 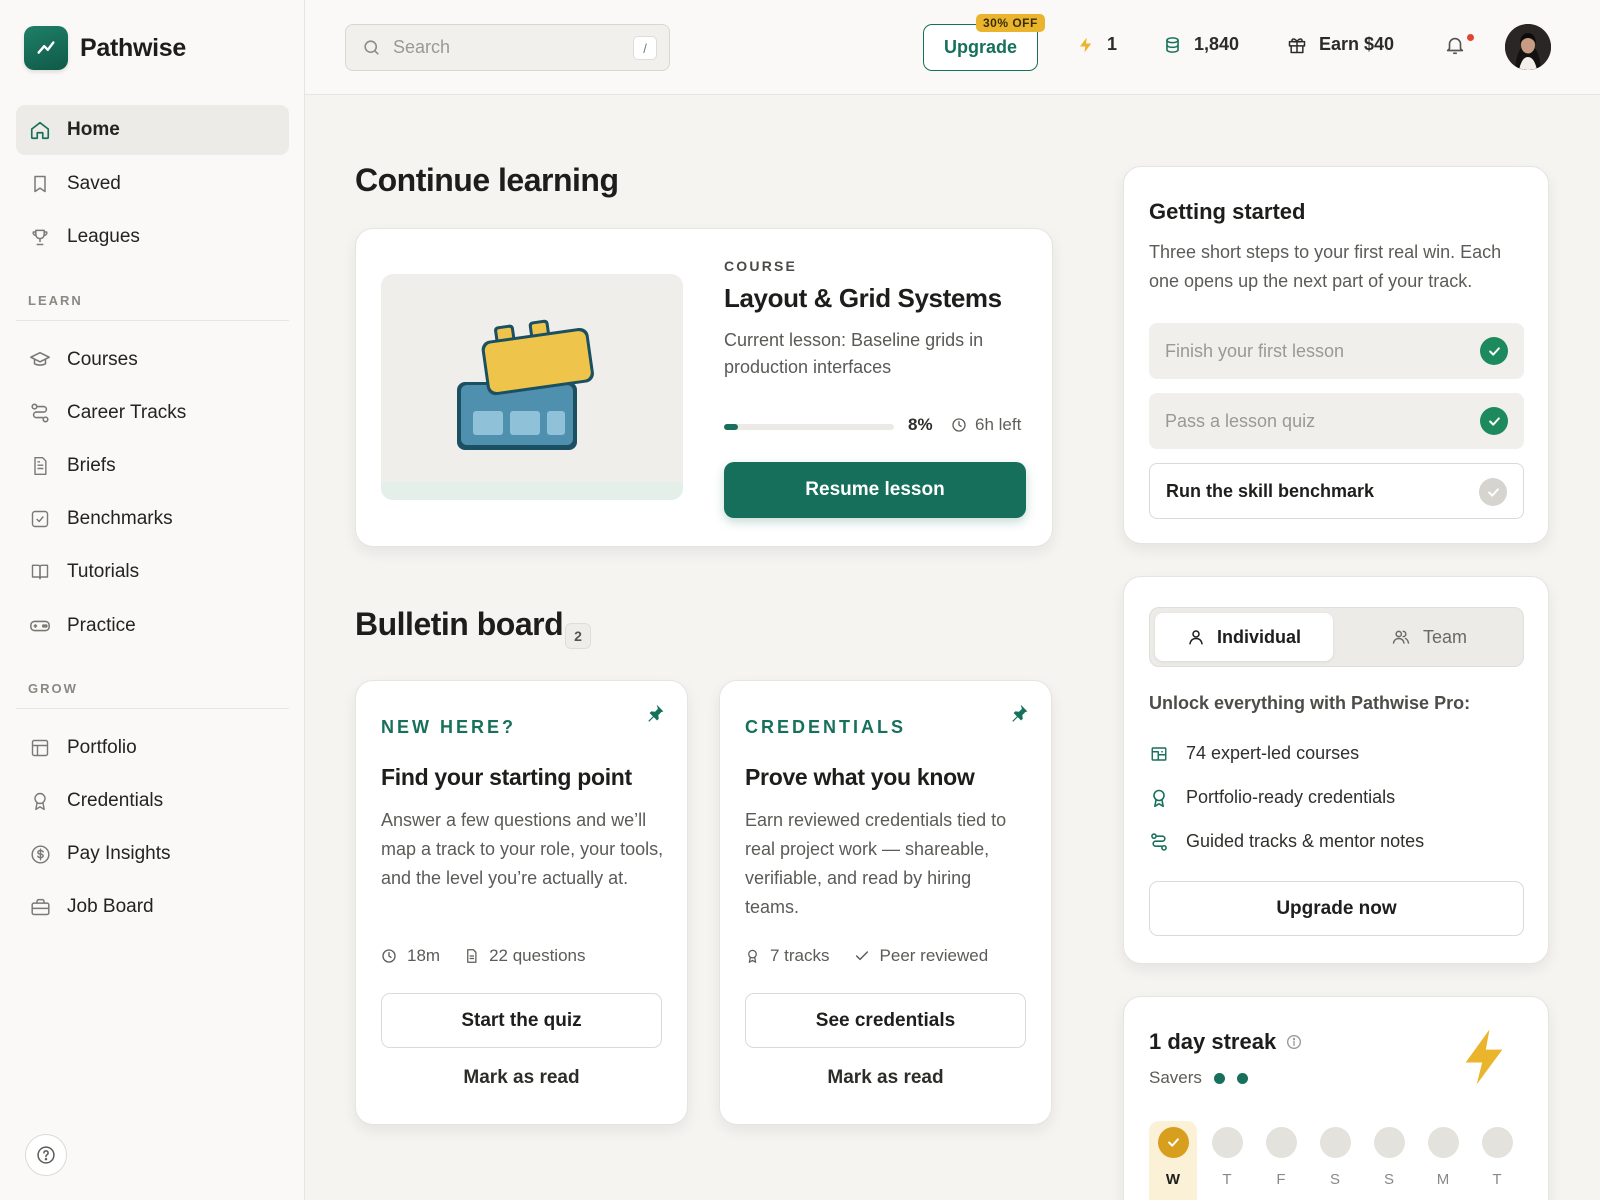 I want to click on sidebar-item-saved: Saved, so click(x=152, y=184).